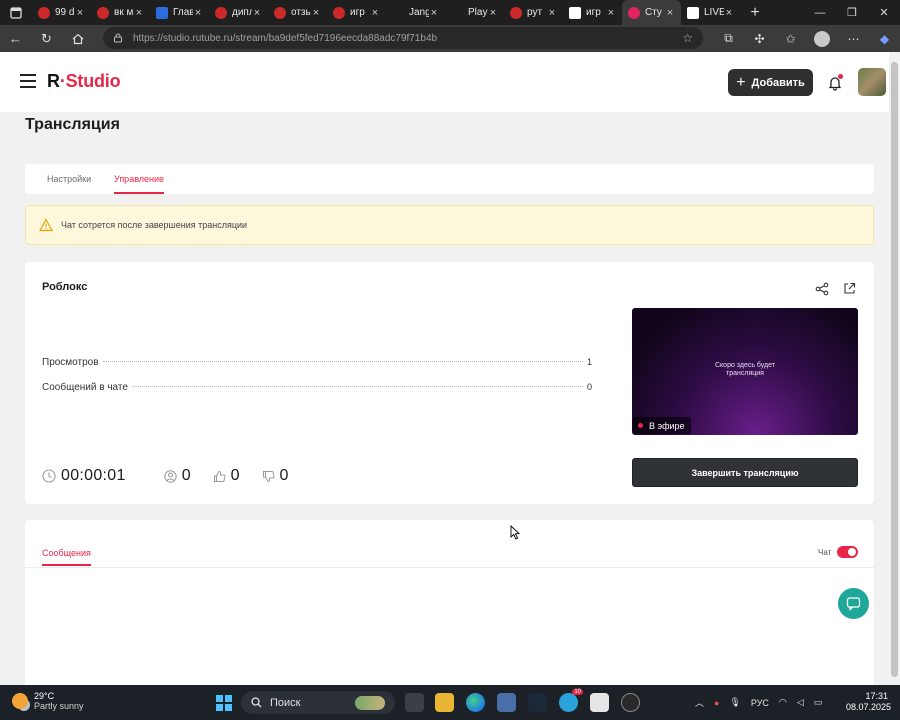  I want to click on browser-tab: 99 d ×, so click(61, 12).